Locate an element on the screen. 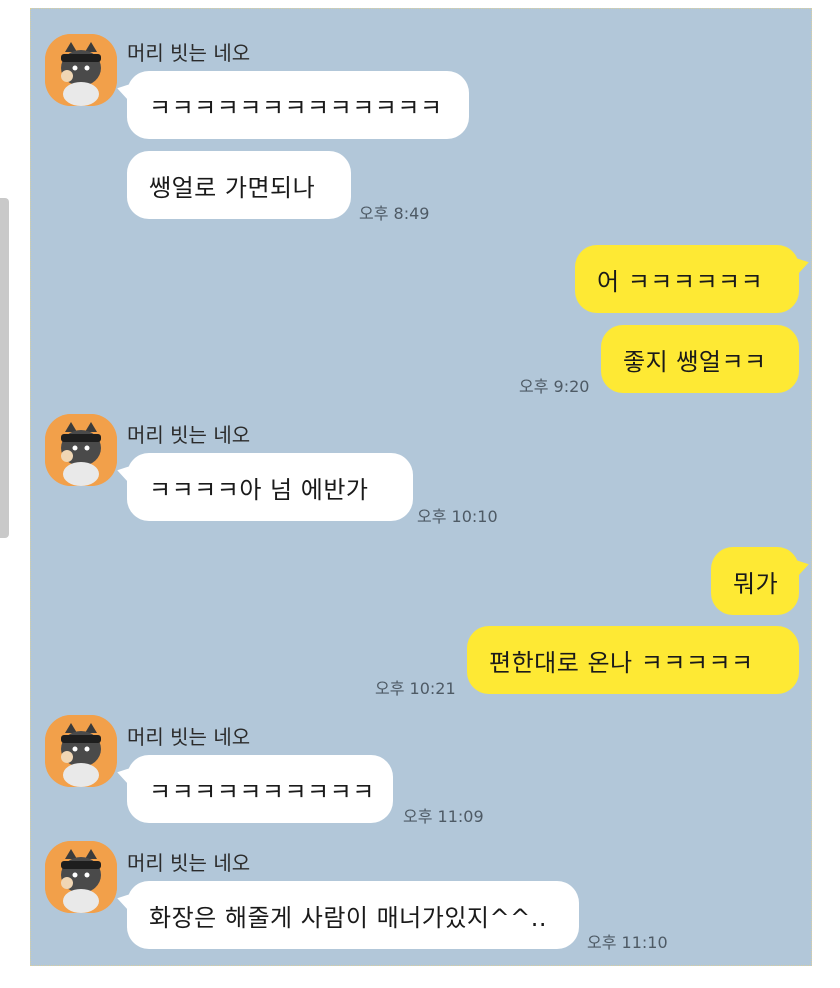  message-timestamp: 오후 10:10 is located at coordinates (457, 516).